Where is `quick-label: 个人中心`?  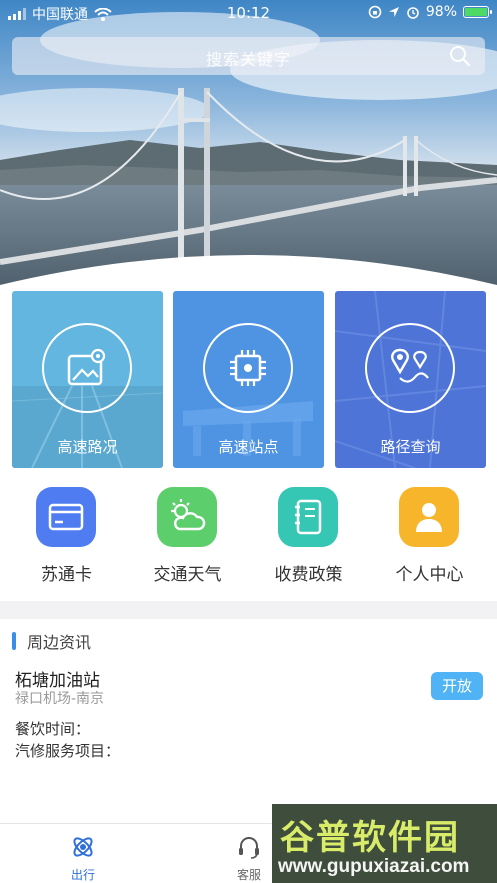
quick-label: 个人中心 is located at coordinates (429, 575).